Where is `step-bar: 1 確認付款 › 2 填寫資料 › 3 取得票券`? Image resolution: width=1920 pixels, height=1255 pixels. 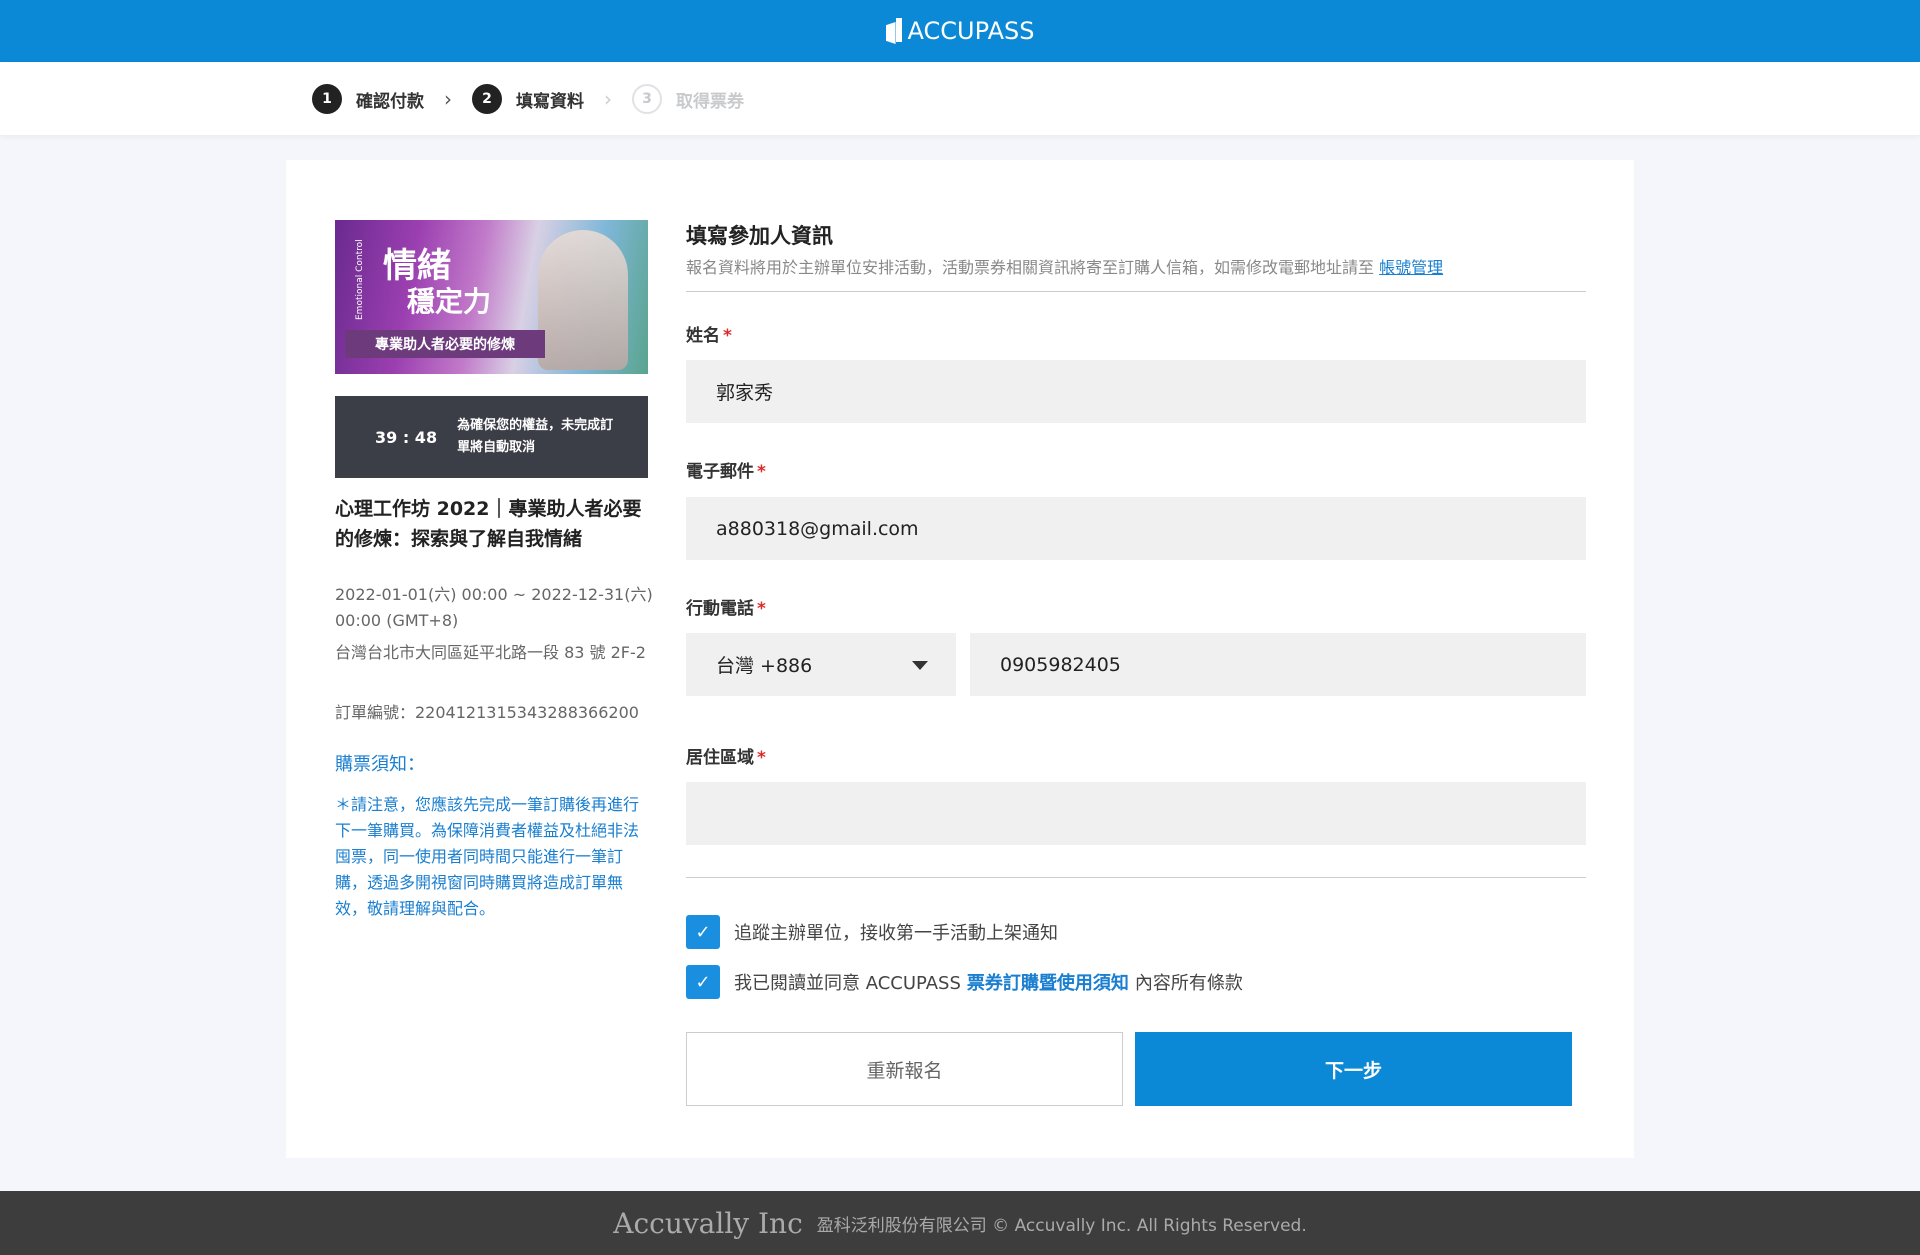
step-bar: 1 確認付款 › 2 填寫資料 › 3 取得票券 is located at coordinates (960, 98).